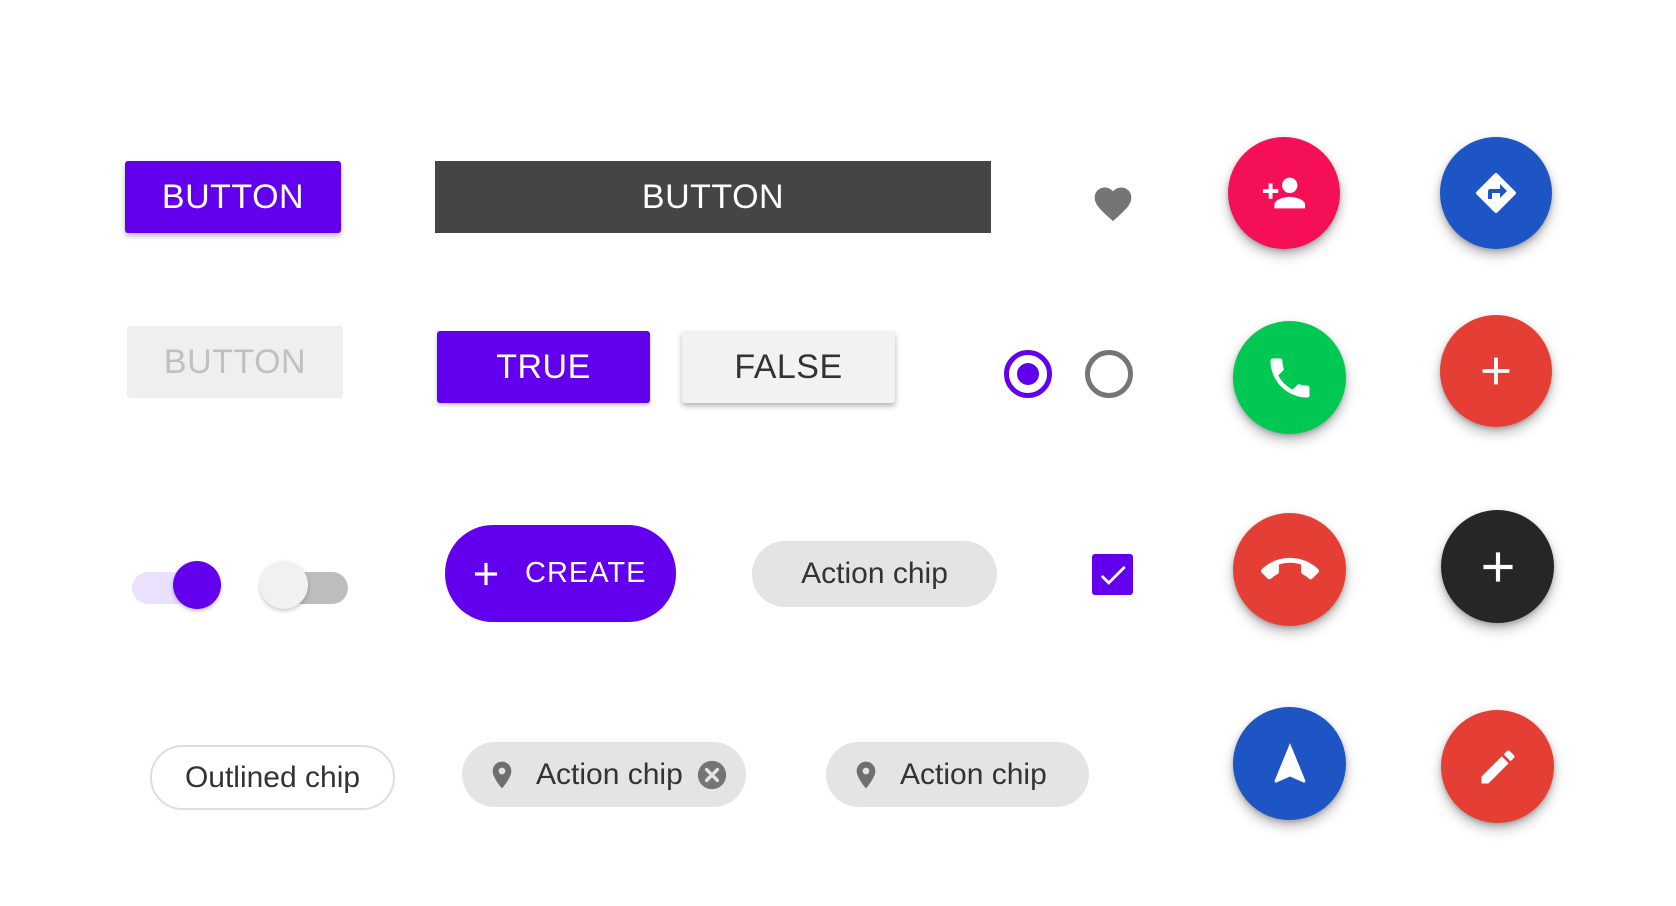 The height and width of the screenshot is (906, 1676). I want to click on disabled-button-label: BUTTON, so click(235, 361).